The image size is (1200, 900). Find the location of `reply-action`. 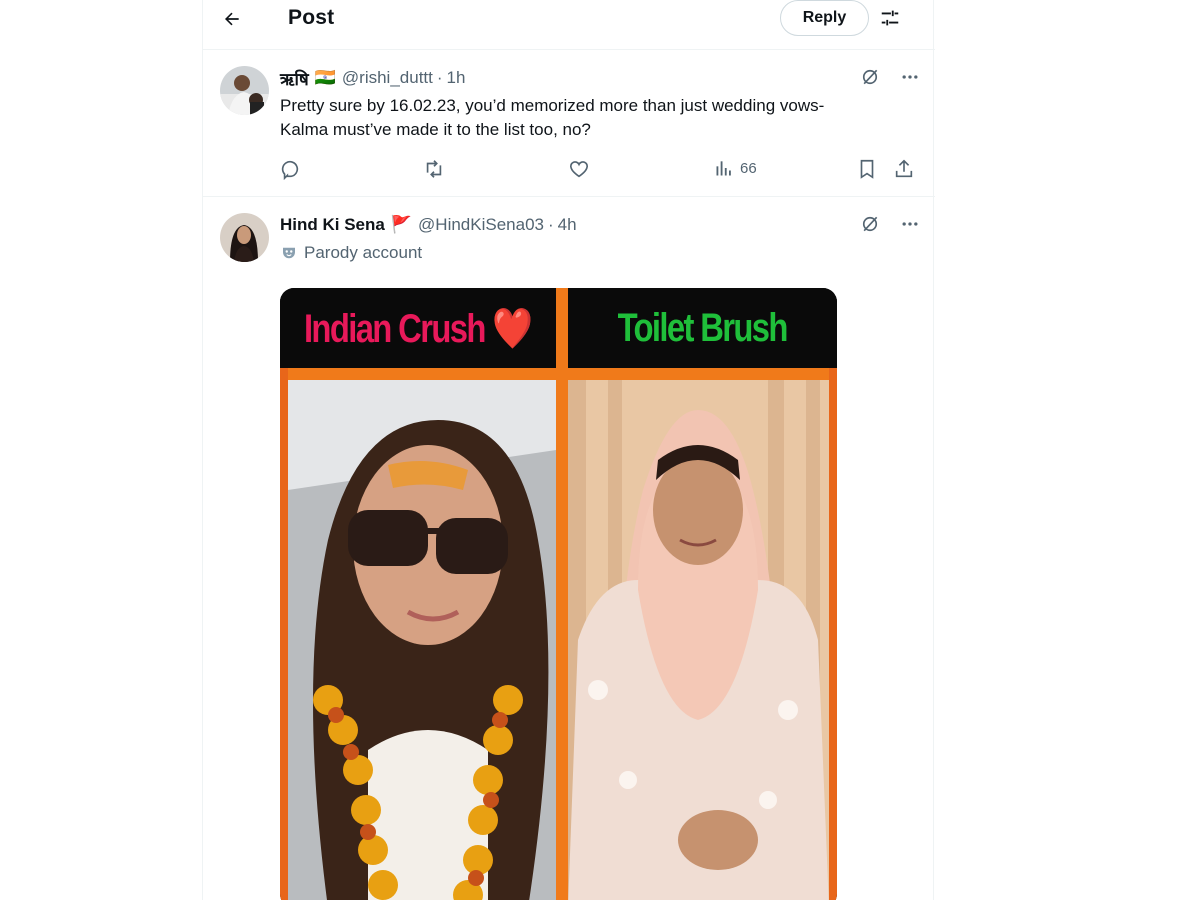

reply-action is located at coordinates (291, 169).